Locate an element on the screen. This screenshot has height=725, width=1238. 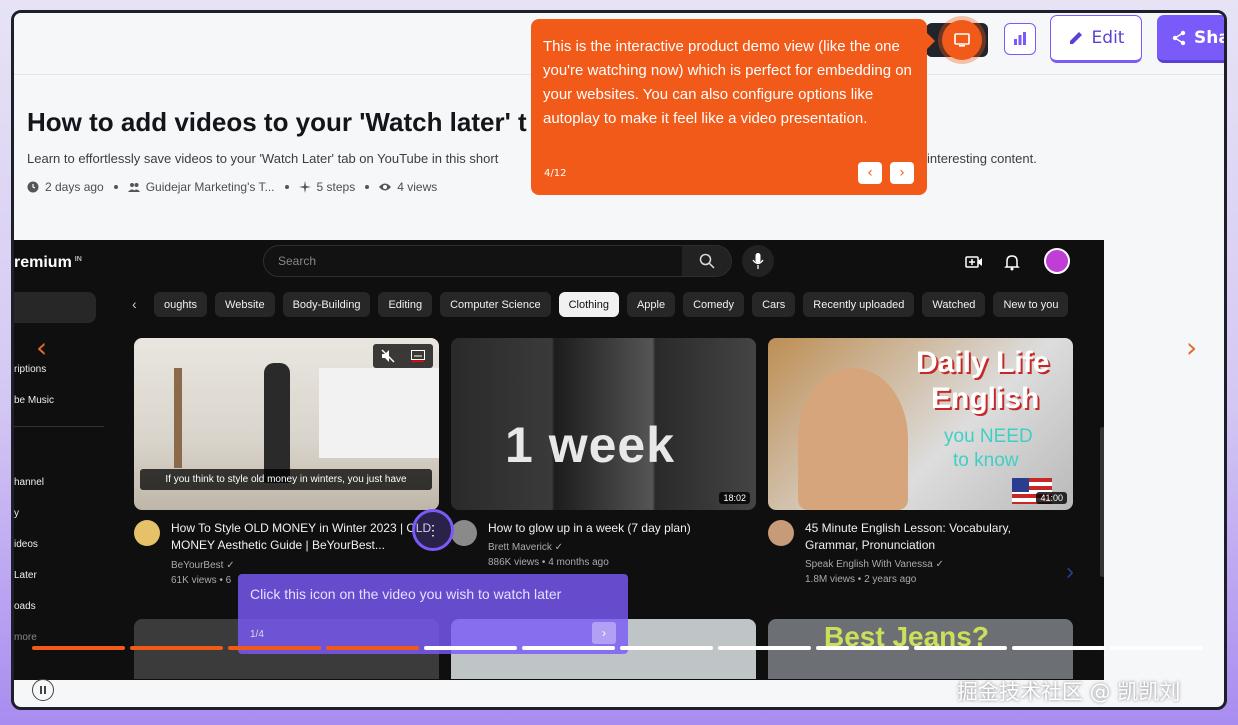
yt-chip: New to you is located at coordinates (1031, 304).